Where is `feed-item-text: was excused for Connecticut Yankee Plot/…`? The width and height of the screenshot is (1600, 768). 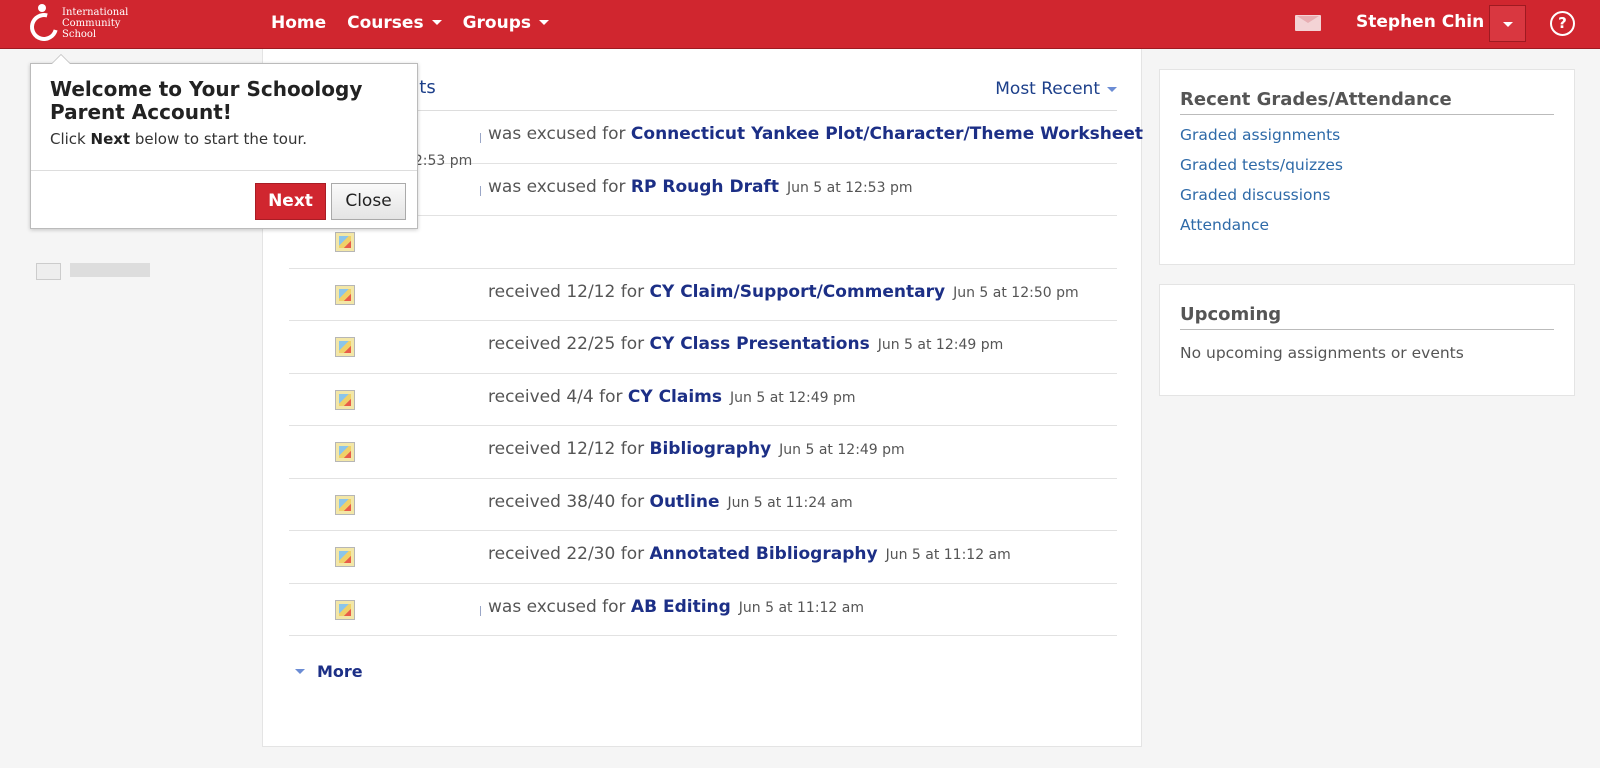
feed-item-text: was excused for Connecticut Yankee Plot/… is located at coordinates (816, 134).